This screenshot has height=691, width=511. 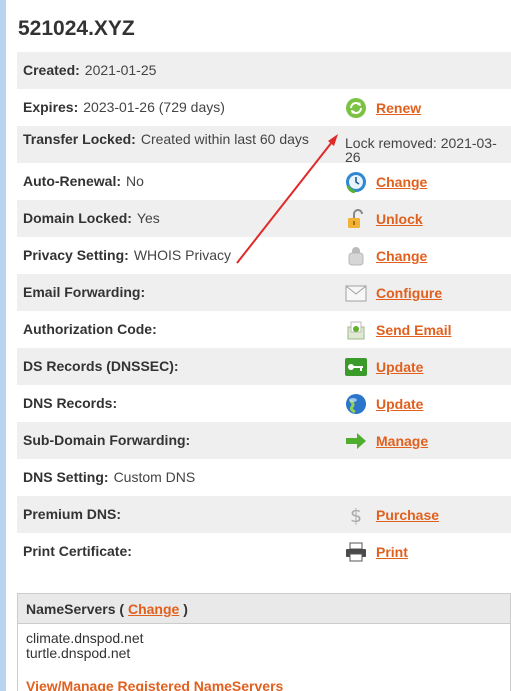 I want to click on row-subdomain-forwarding: Sub-Domain Forwarding: Manage, so click(x=264, y=440).